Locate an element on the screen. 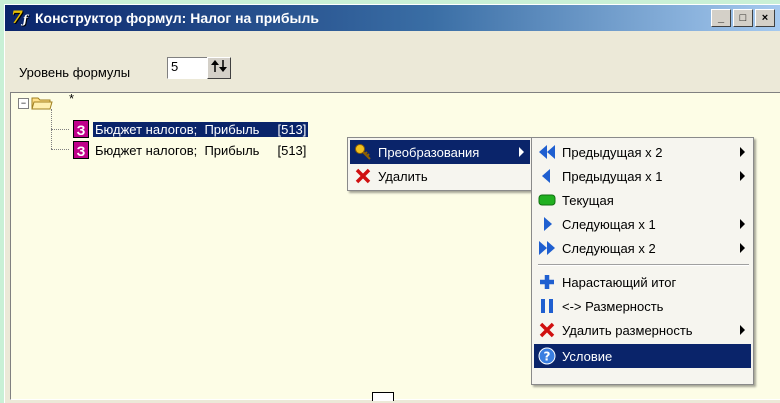 This screenshot has height=403, width=780. menu-item-dimension: <-> Размерность is located at coordinates (642, 306).